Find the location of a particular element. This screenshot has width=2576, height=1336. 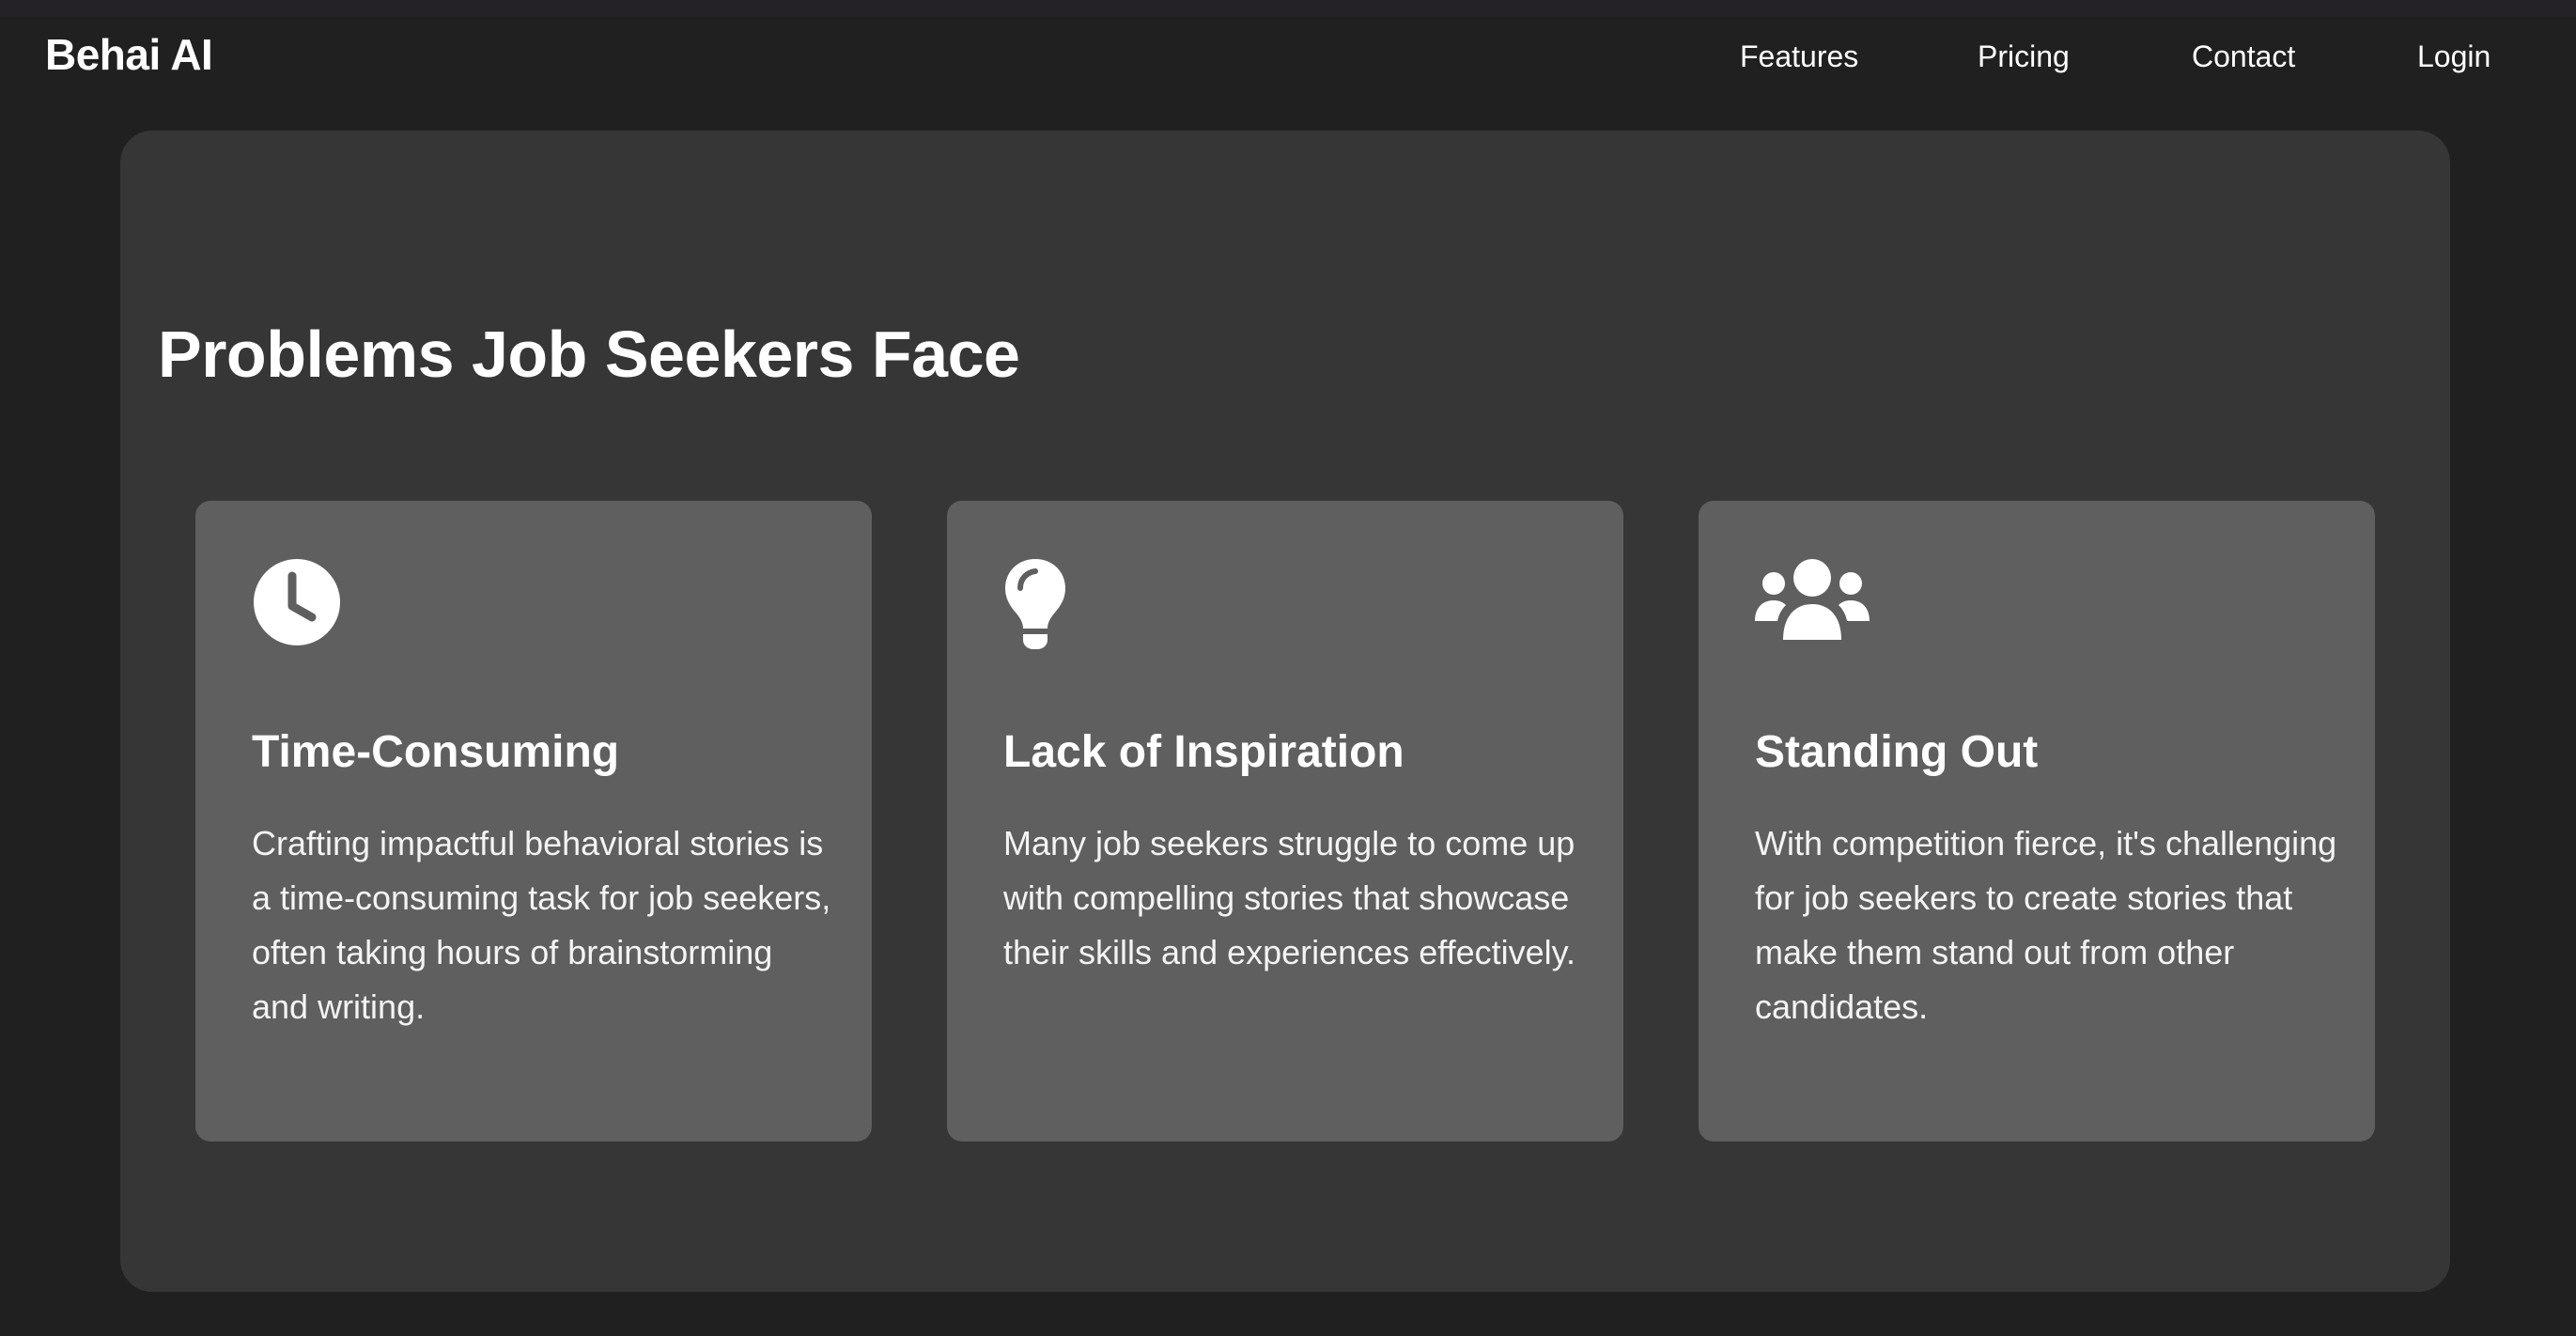

nav-links: Features Pricing Contact Login is located at coordinates (1288, 56).